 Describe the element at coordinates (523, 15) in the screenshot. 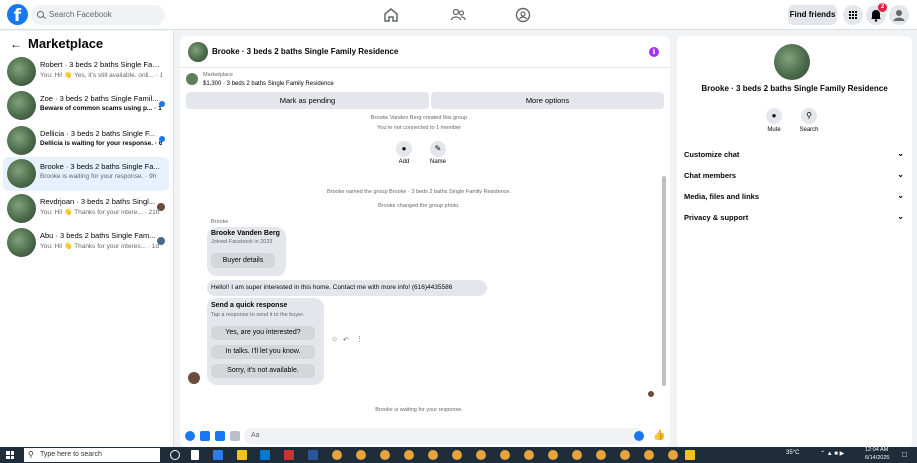

I see `groups-icon` at that location.